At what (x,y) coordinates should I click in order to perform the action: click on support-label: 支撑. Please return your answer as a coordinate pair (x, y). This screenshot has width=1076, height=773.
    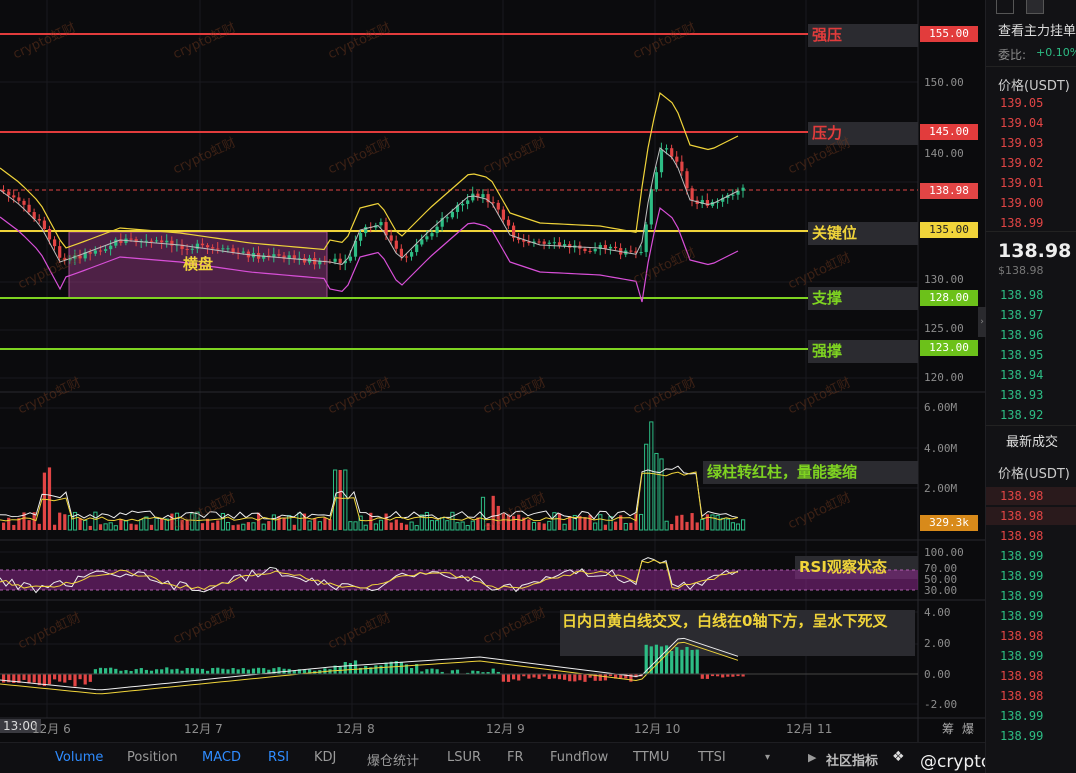
    Looking at the image, I should click on (827, 298).